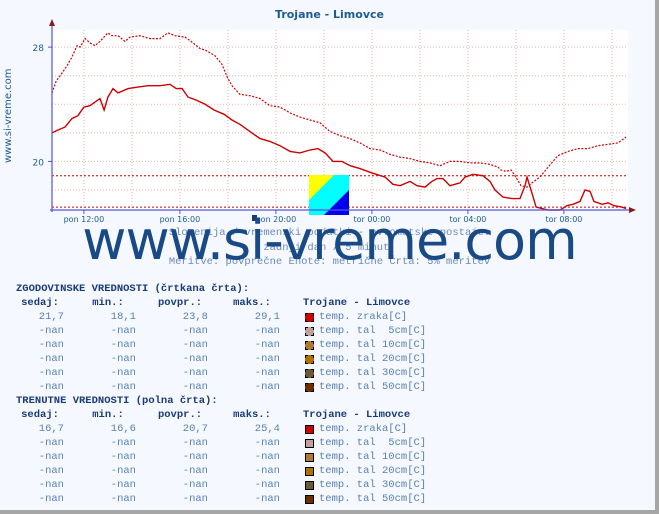  Describe the element at coordinates (40, 303) in the screenshot. I see `col-now: sedaj:` at that location.